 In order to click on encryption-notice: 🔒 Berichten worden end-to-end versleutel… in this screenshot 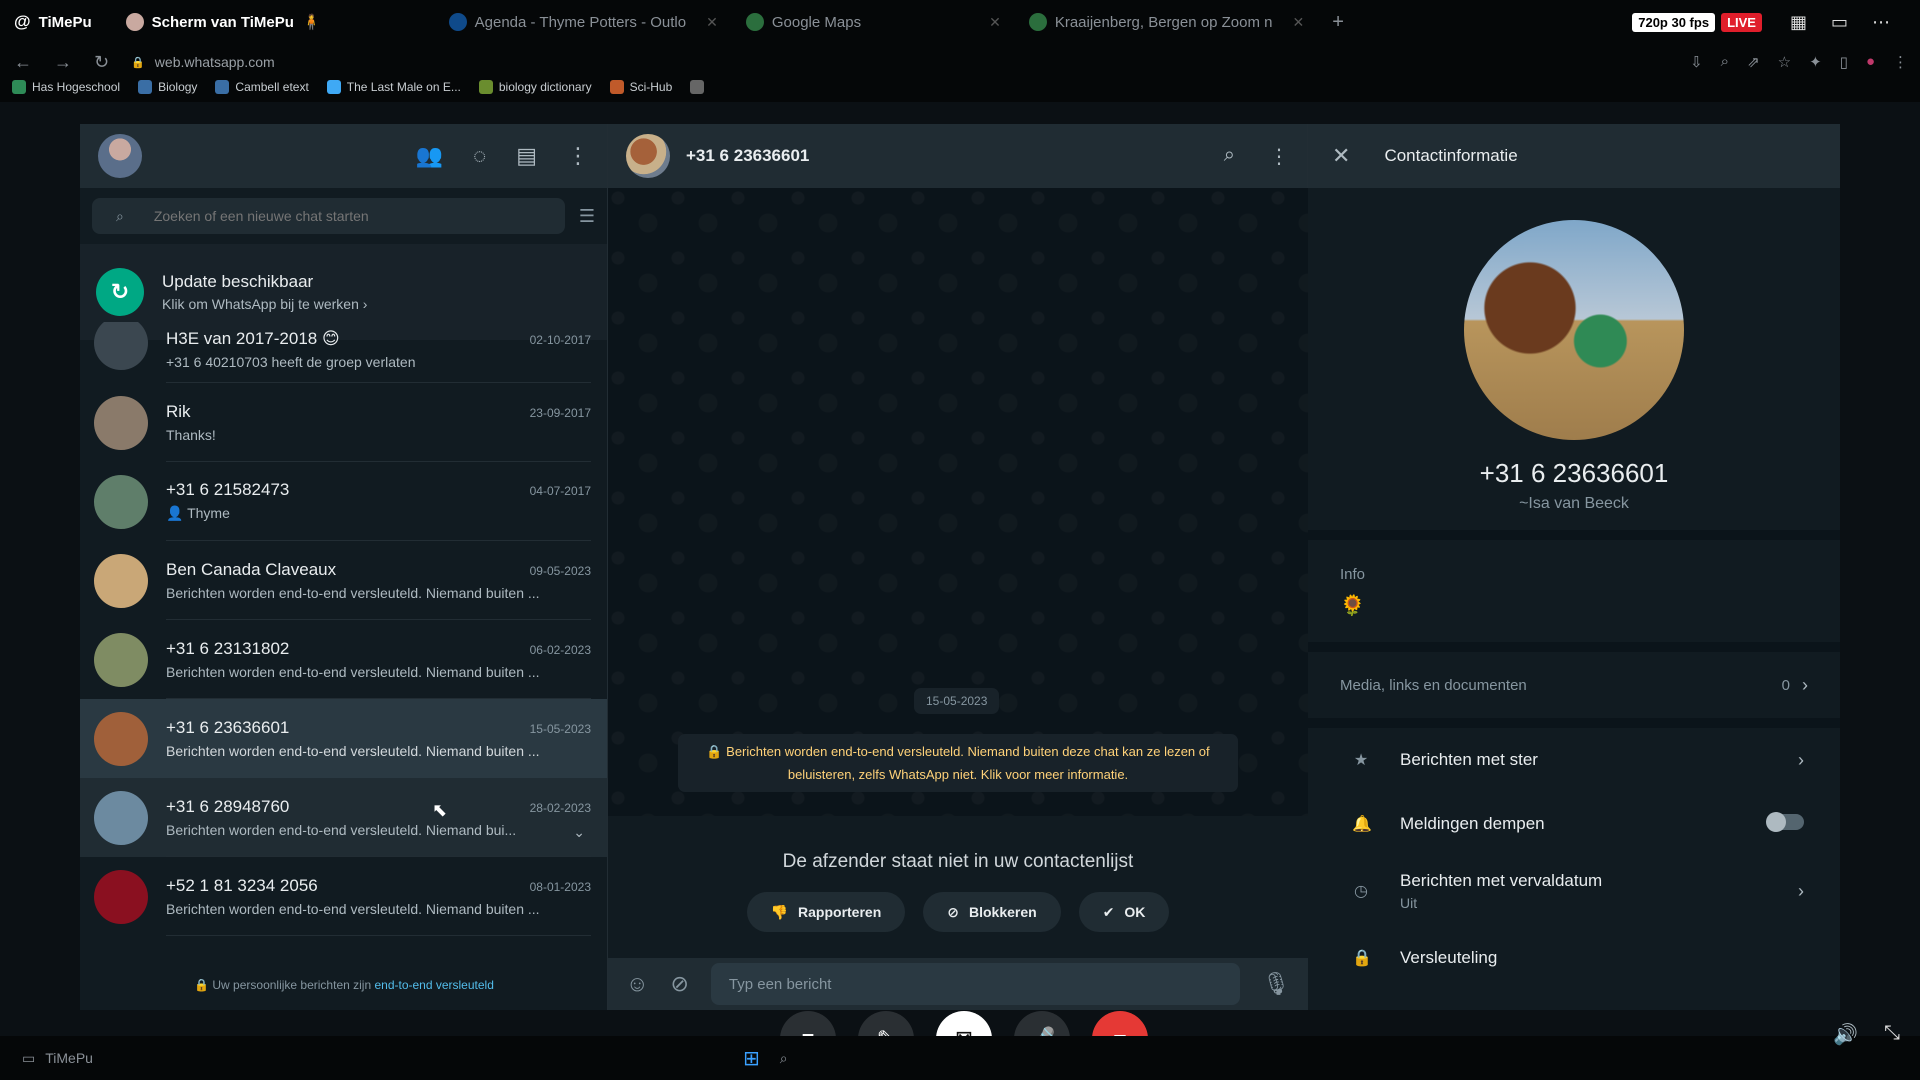, I will do `click(958, 763)`.